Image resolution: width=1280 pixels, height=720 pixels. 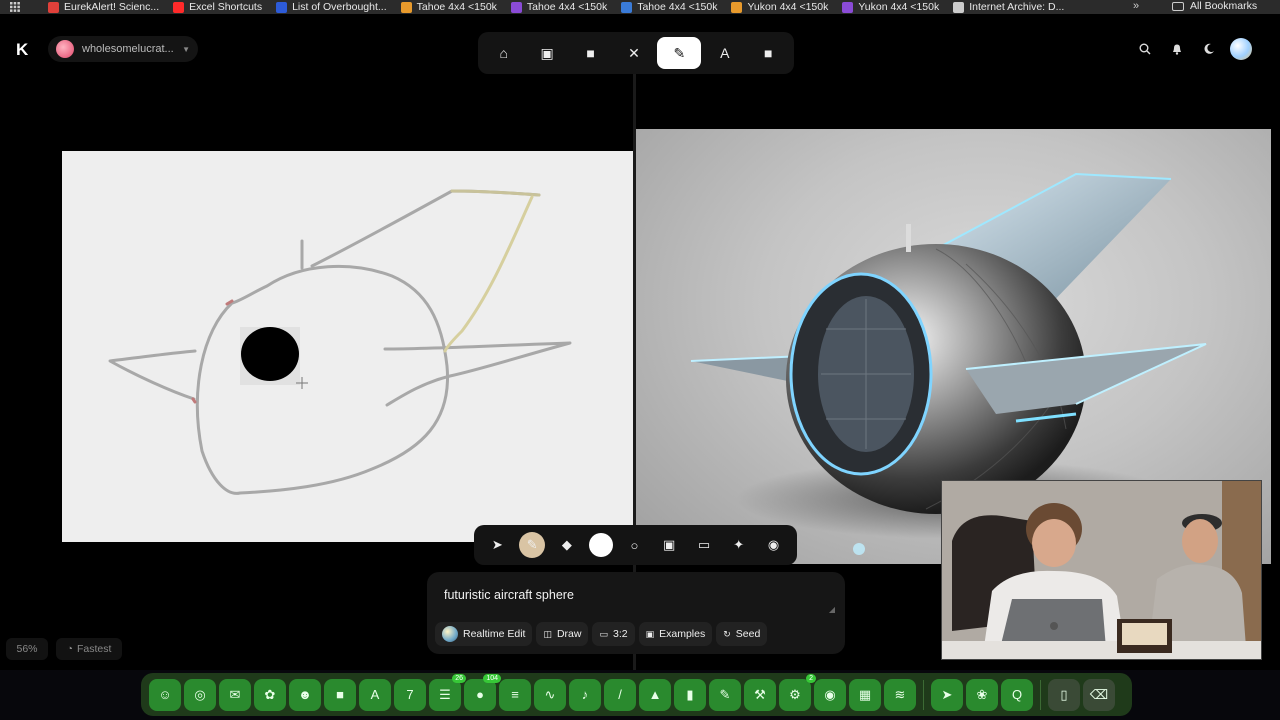 What do you see at coordinates (504, 53) in the screenshot?
I see `home-icon: ⌂` at bounding box center [504, 53].